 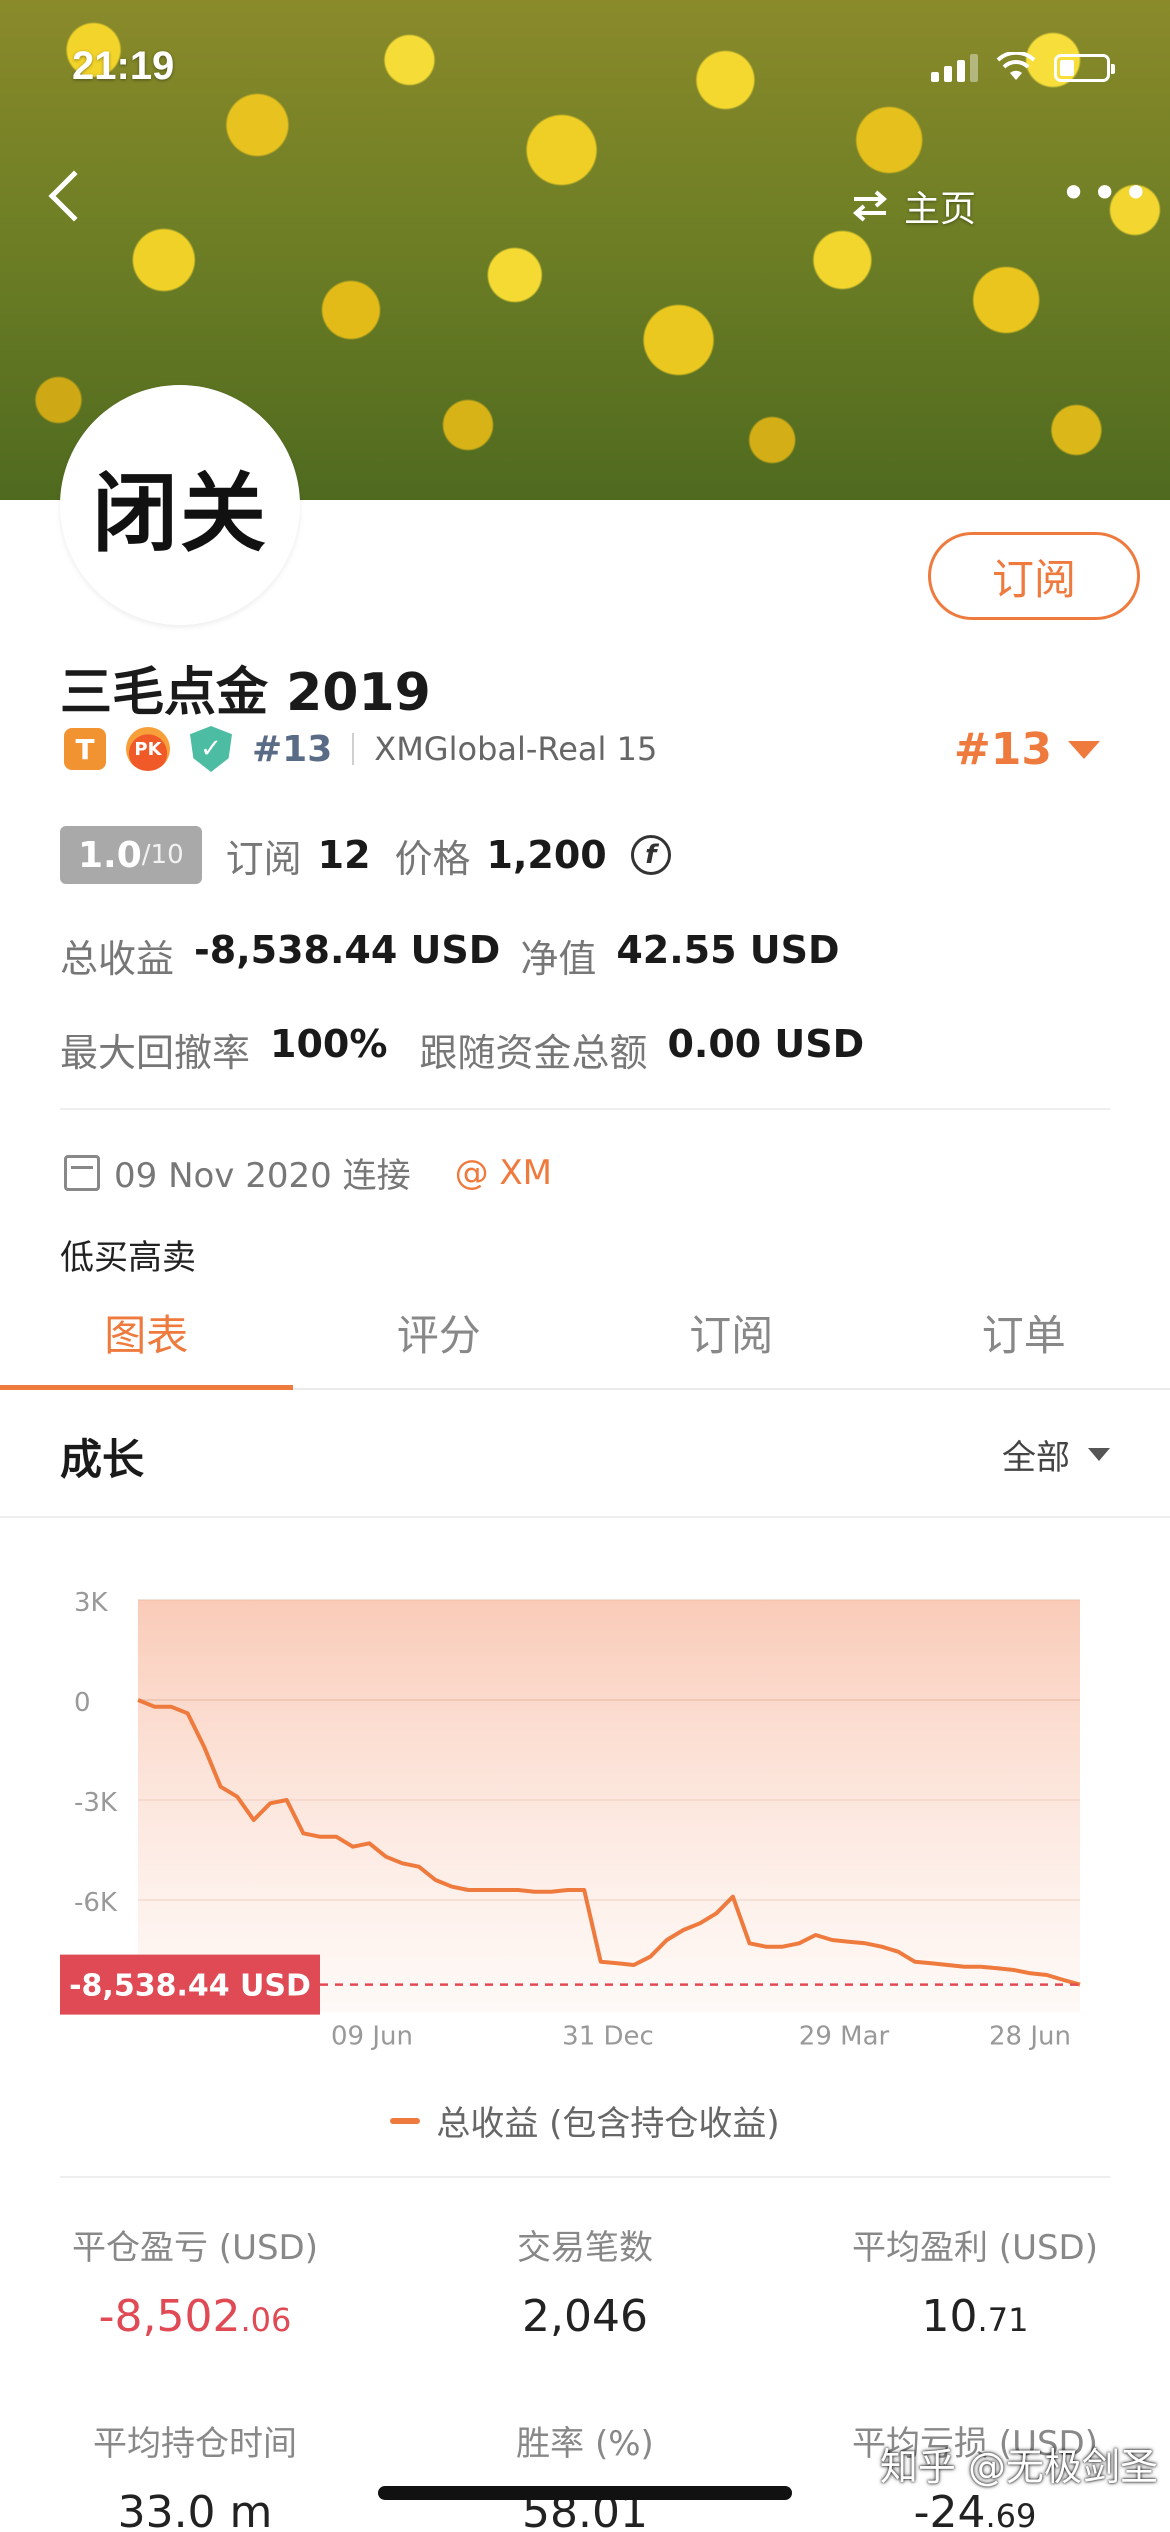 I want to click on more-icon: •••, so click(x=1106, y=193).